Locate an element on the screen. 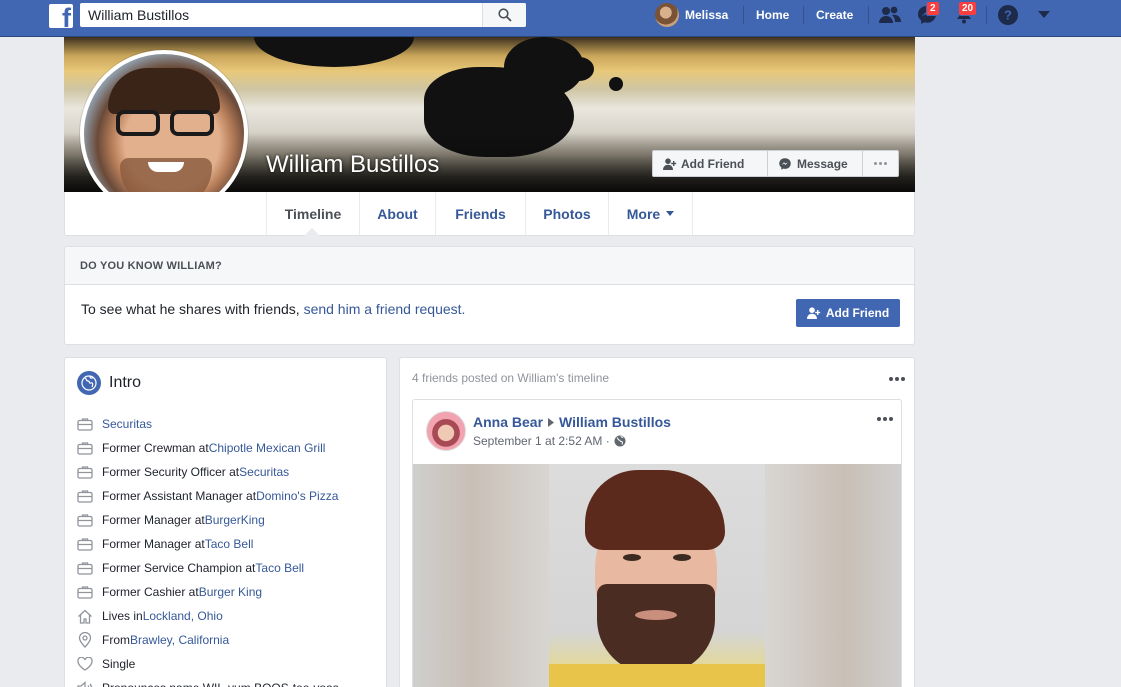 This screenshot has height=687, width=1121. post-author-link: Anna Bear is located at coordinates (508, 422).